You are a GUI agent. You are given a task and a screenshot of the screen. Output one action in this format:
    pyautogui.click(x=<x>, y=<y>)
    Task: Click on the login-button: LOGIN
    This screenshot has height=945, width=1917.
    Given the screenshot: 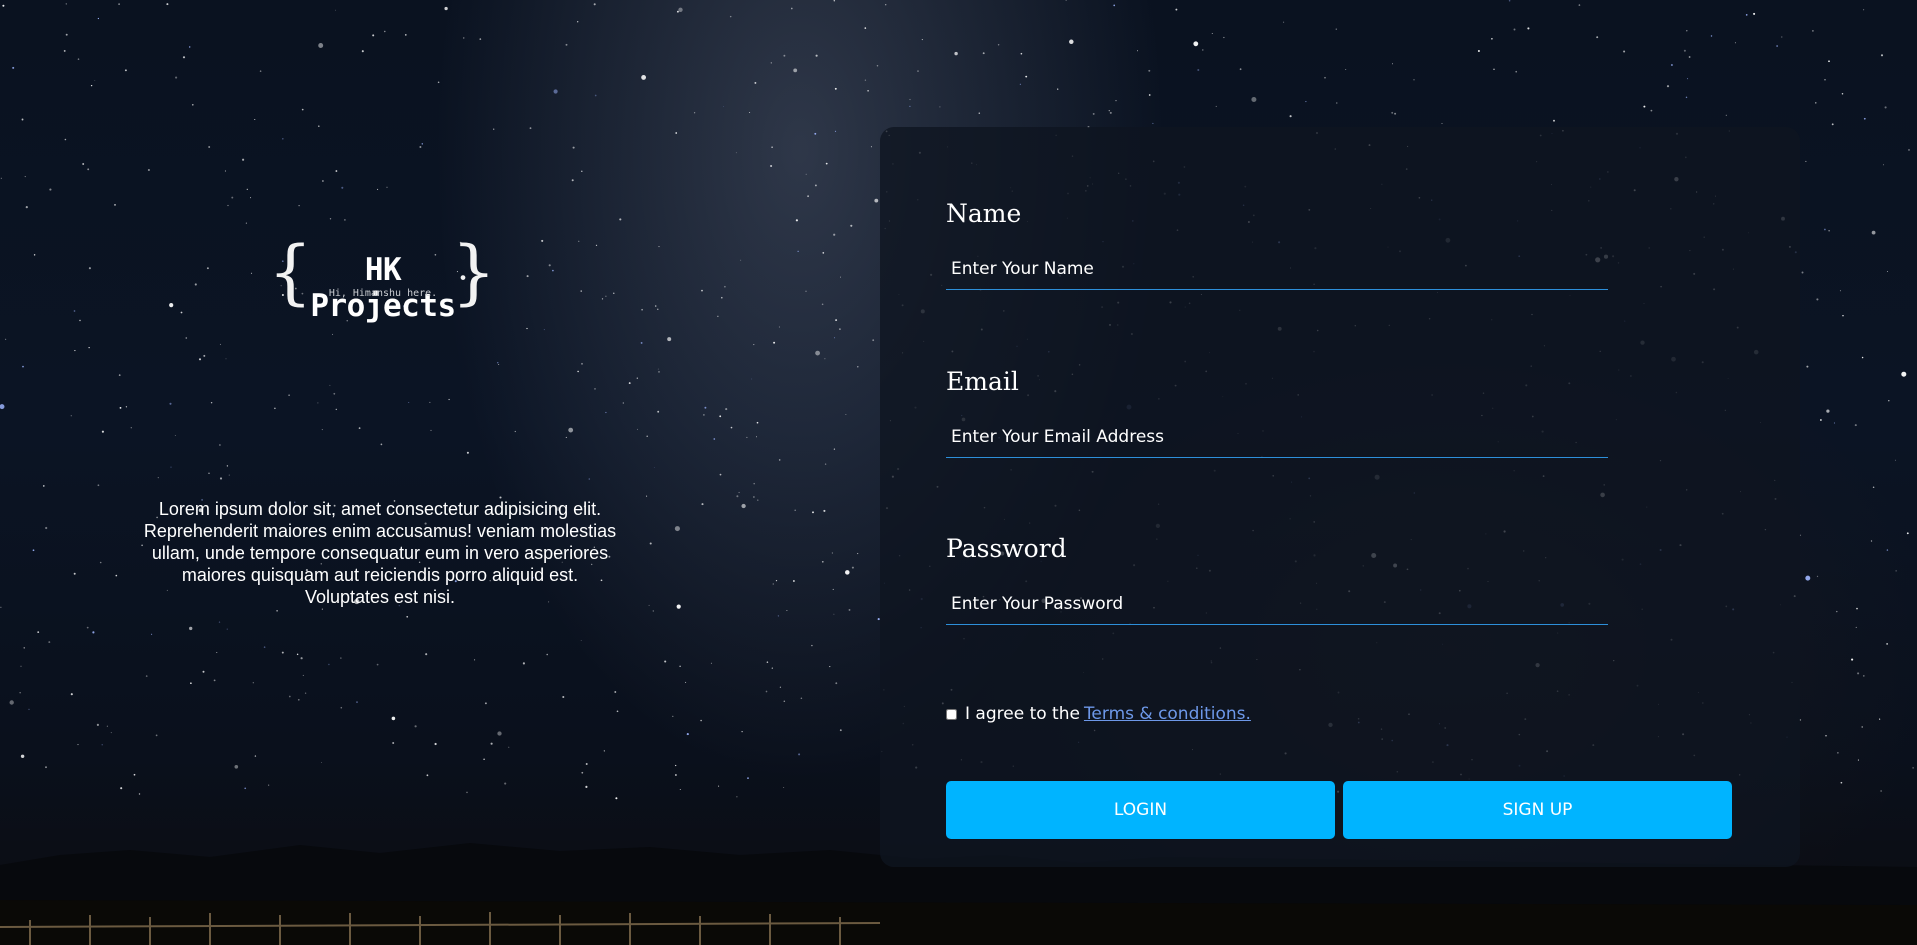 What is the action you would take?
    pyautogui.click(x=1140, y=810)
    